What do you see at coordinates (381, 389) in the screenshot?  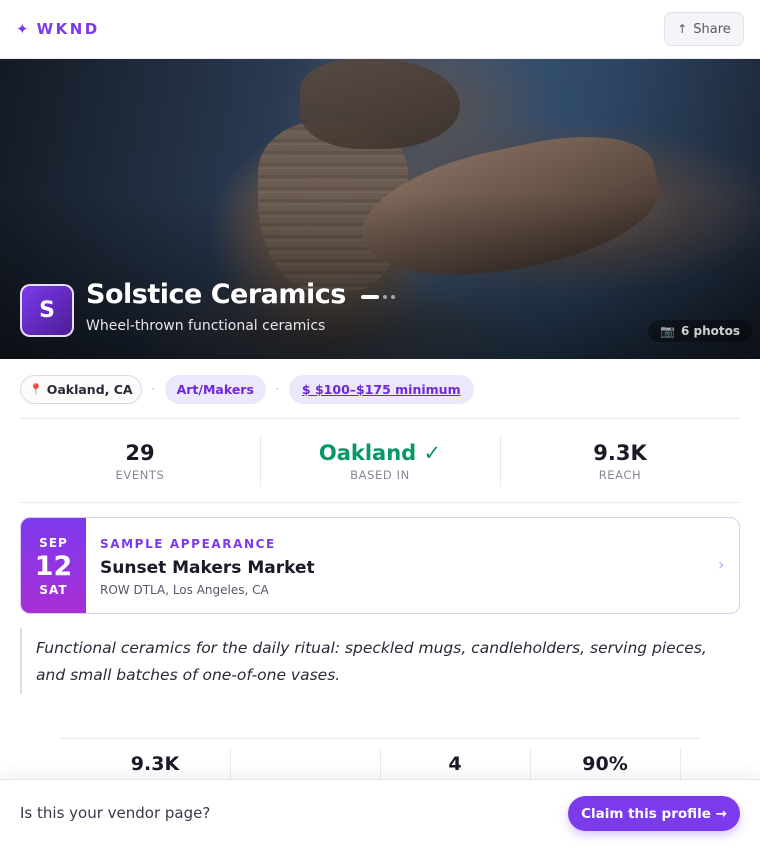 I see `price-tag: $ $100–$175 minimum` at bounding box center [381, 389].